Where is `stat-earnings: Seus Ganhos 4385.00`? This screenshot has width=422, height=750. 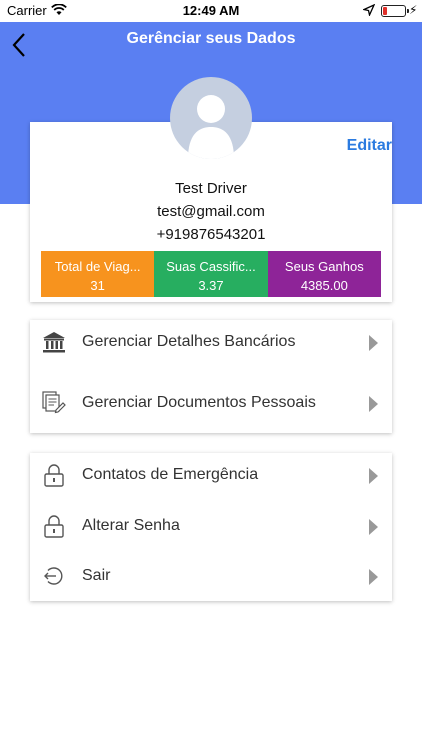 stat-earnings: Seus Ganhos 4385.00 is located at coordinates (324, 274).